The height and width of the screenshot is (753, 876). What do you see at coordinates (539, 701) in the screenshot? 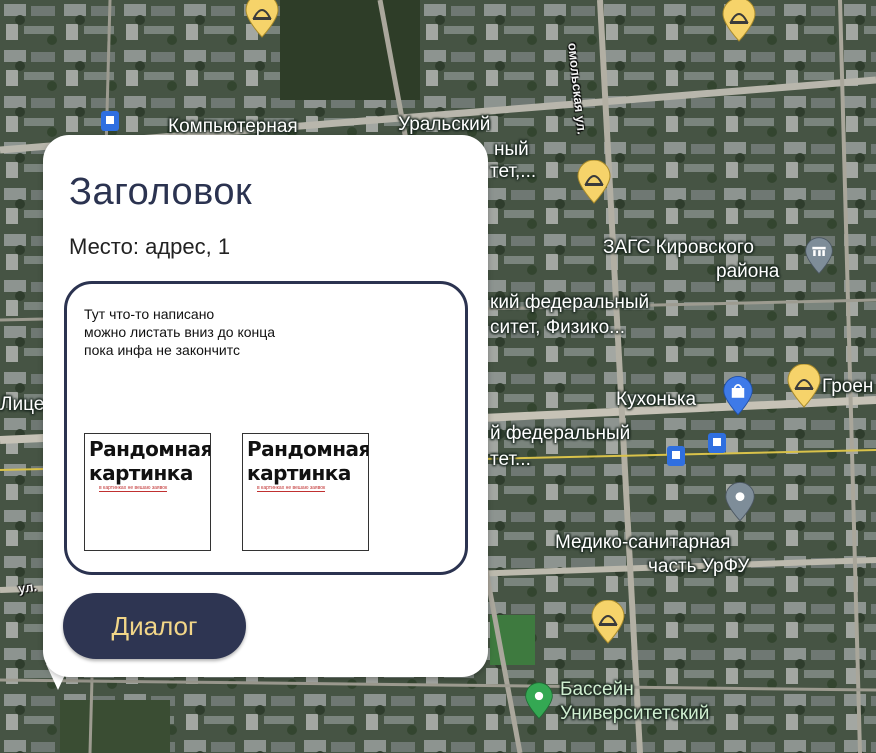
I see `pool-pin` at bounding box center [539, 701].